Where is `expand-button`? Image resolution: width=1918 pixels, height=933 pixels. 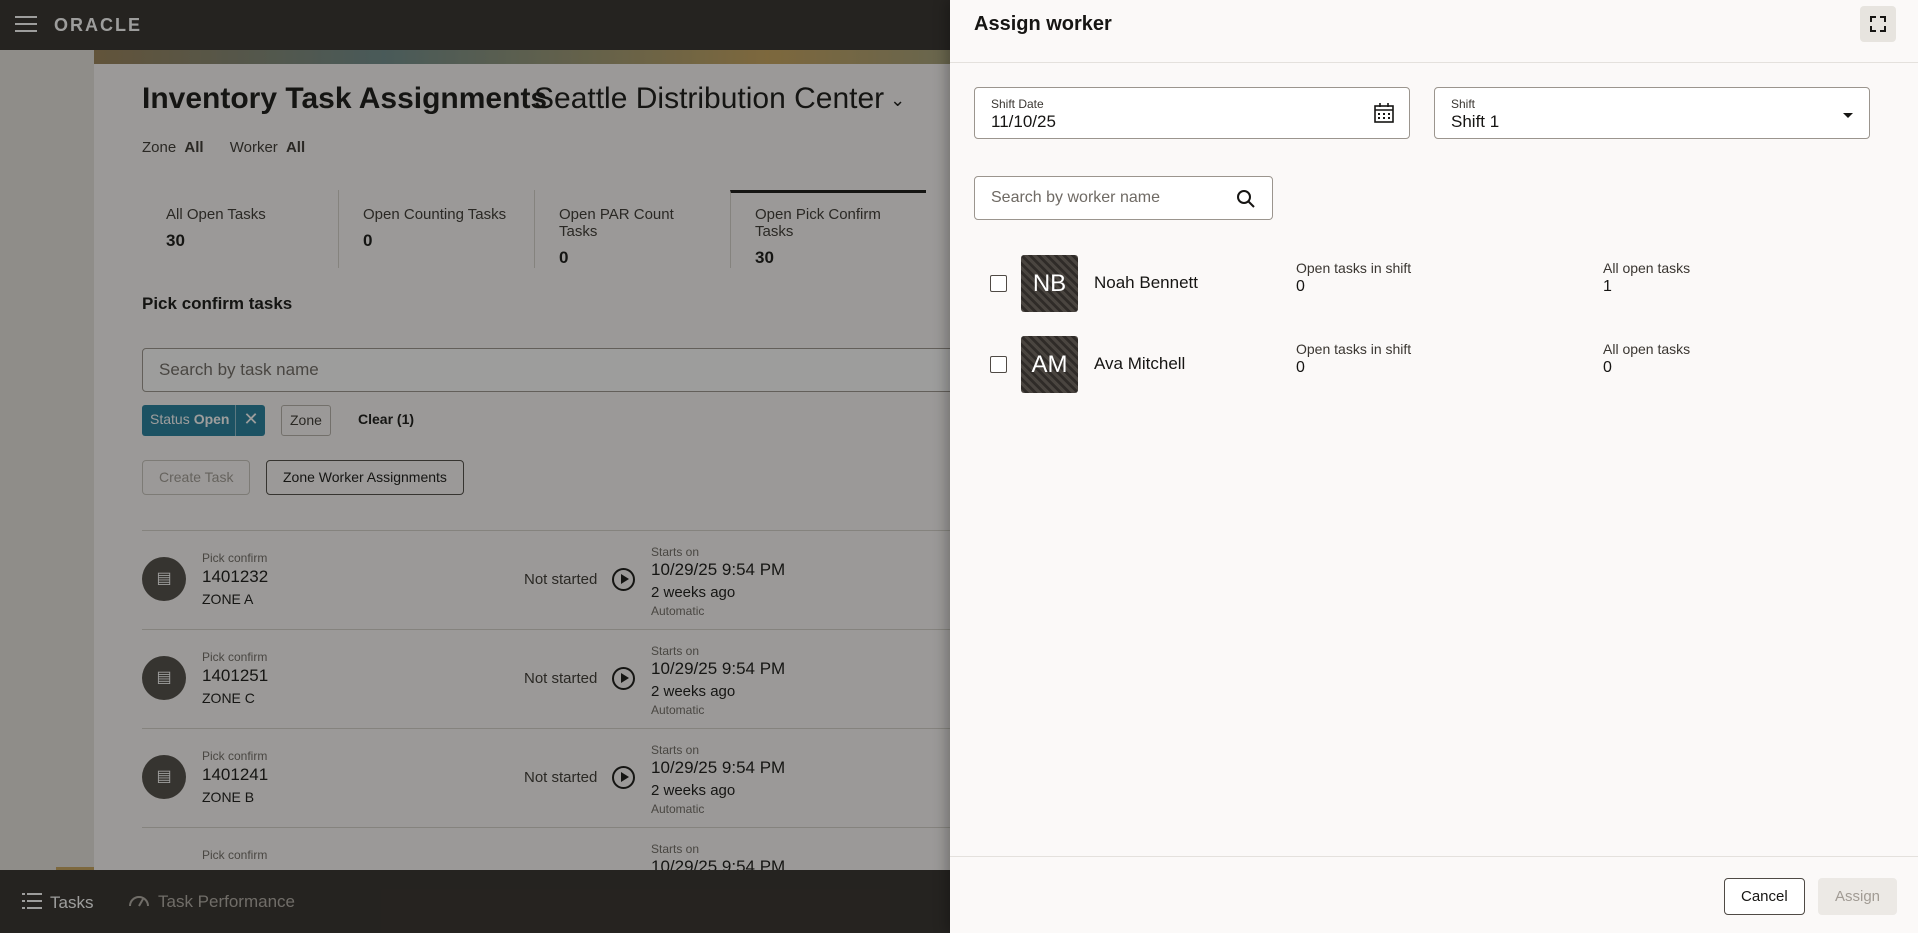 expand-button is located at coordinates (1878, 24).